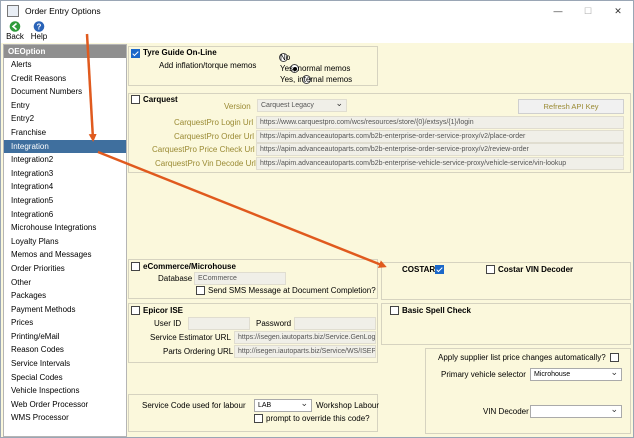  I want to click on sms-label: Send SMS Message at Document Completion?, so click(292, 290).